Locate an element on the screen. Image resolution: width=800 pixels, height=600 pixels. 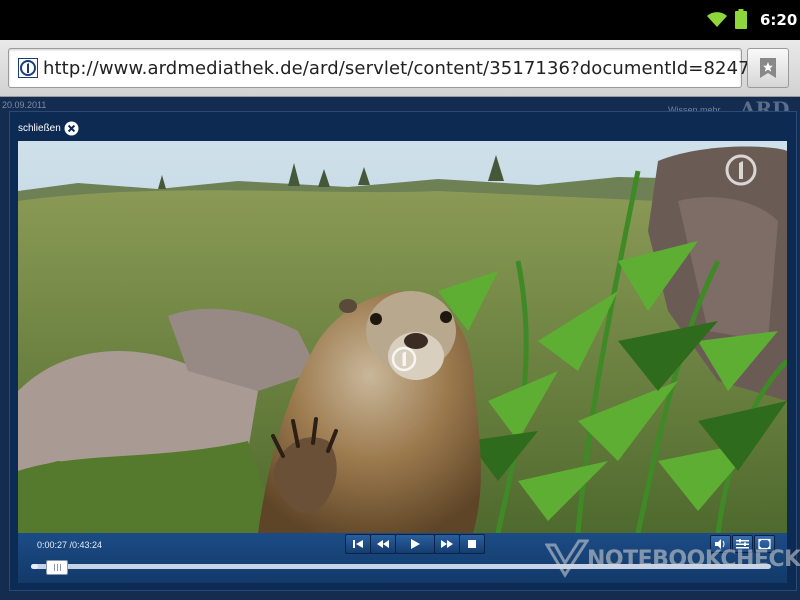
close-label: schließen is located at coordinates (39, 128).